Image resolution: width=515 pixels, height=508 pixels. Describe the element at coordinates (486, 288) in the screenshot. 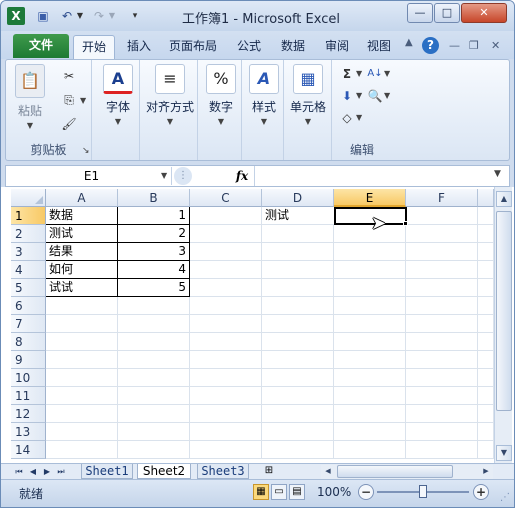

I see `cell-g5` at that location.